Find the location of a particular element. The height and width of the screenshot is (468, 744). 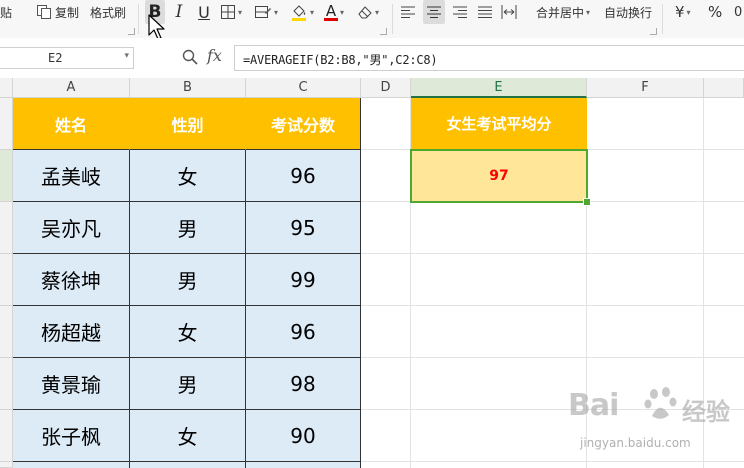

justify-button is located at coordinates (485, 12).